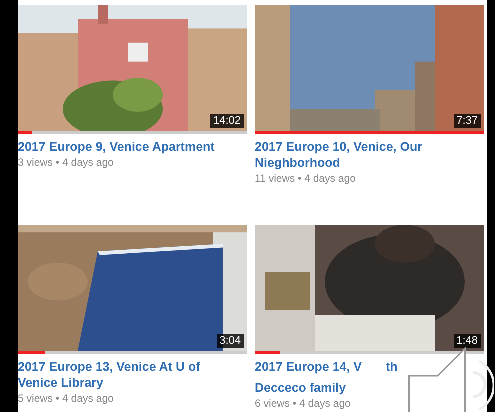 The height and width of the screenshot is (412, 495). Describe the element at coordinates (303, 404) in the screenshot. I see `video-meta: 6 views • 4 days ago` at that location.